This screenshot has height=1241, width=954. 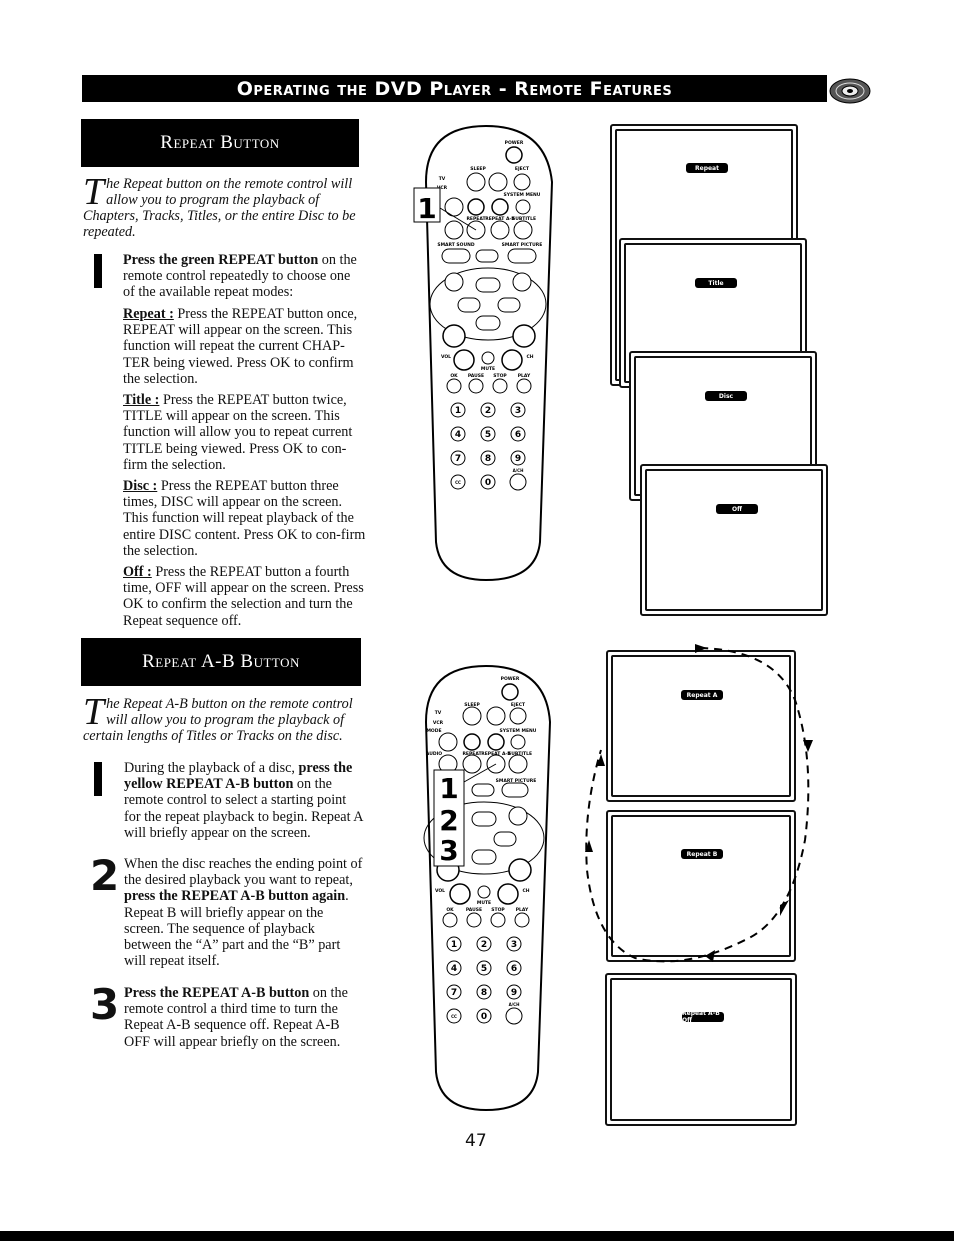 What do you see at coordinates (522, 169) in the screenshot?
I see `eject-label: EJECT` at bounding box center [522, 169].